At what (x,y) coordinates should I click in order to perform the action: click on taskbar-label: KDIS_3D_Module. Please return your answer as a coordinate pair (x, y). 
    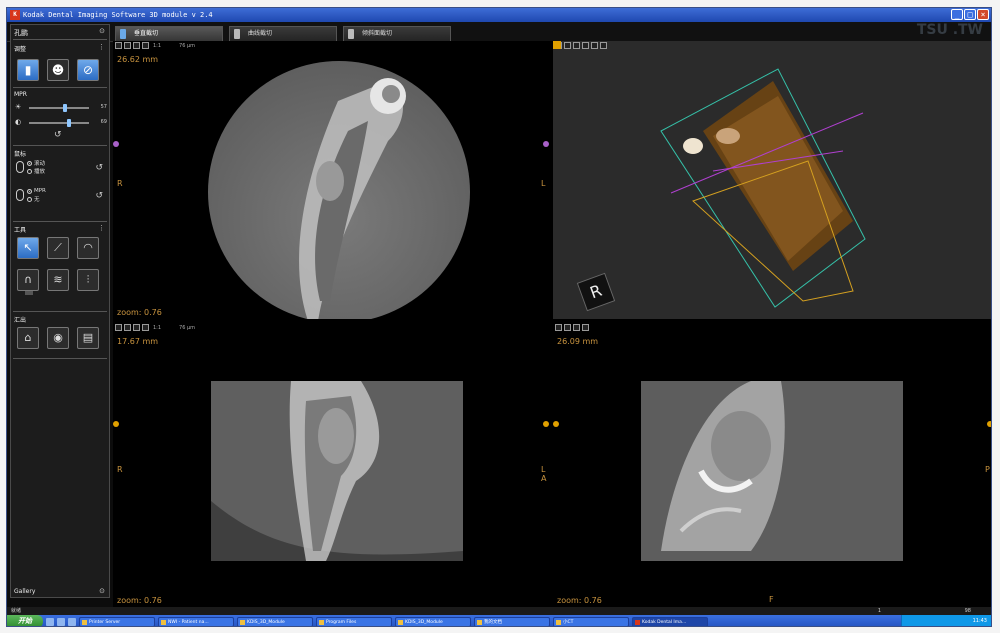
    Looking at the image, I should click on (424, 622).